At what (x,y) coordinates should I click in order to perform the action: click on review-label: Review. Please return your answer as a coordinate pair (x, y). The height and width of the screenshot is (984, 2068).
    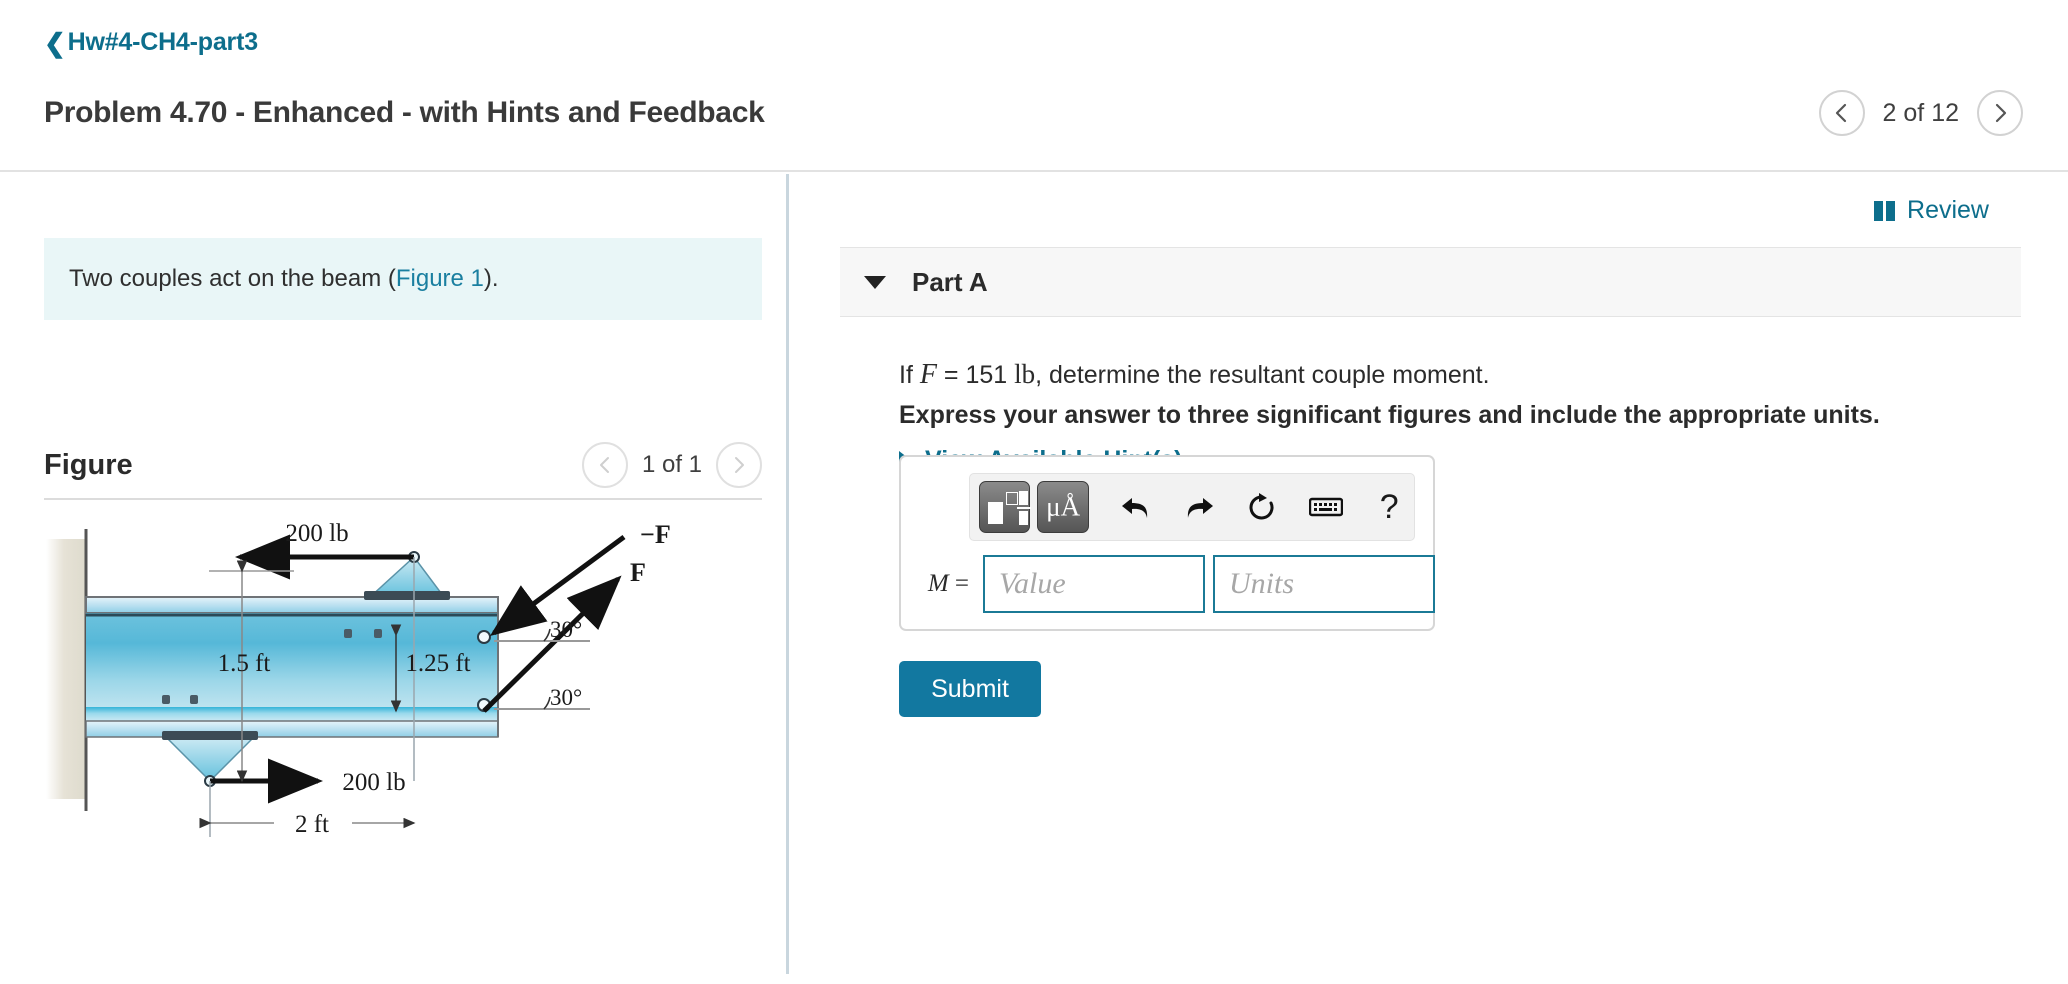
    Looking at the image, I should click on (1948, 210).